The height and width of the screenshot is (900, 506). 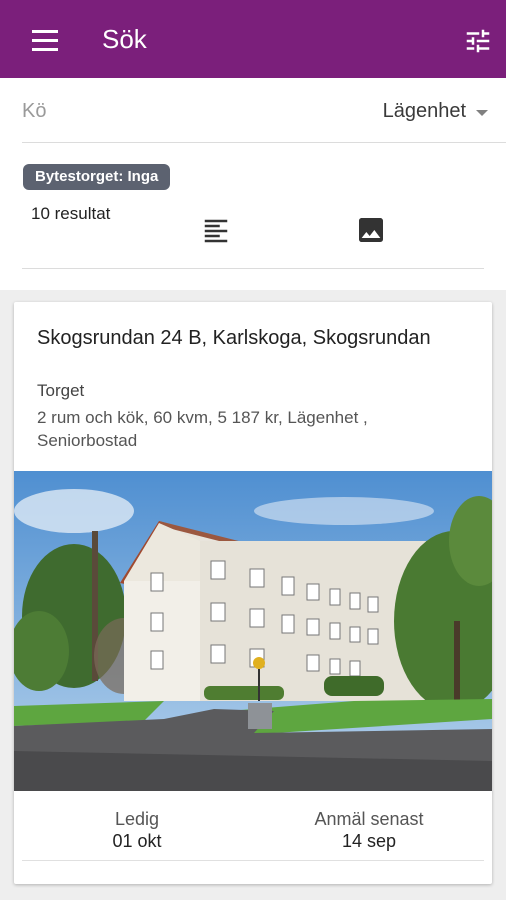 What do you see at coordinates (369, 841) in the screenshot?
I see `deadline-value: 14 sep` at bounding box center [369, 841].